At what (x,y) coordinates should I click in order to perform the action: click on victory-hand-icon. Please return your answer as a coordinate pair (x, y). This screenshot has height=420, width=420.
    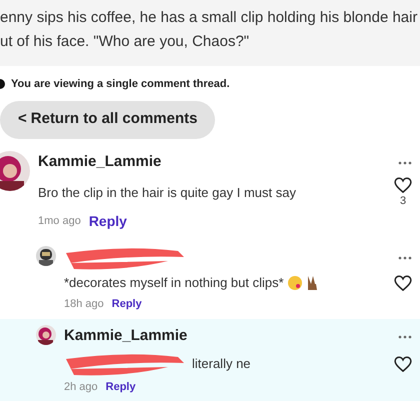
    Looking at the image, I should click on (312, 283).